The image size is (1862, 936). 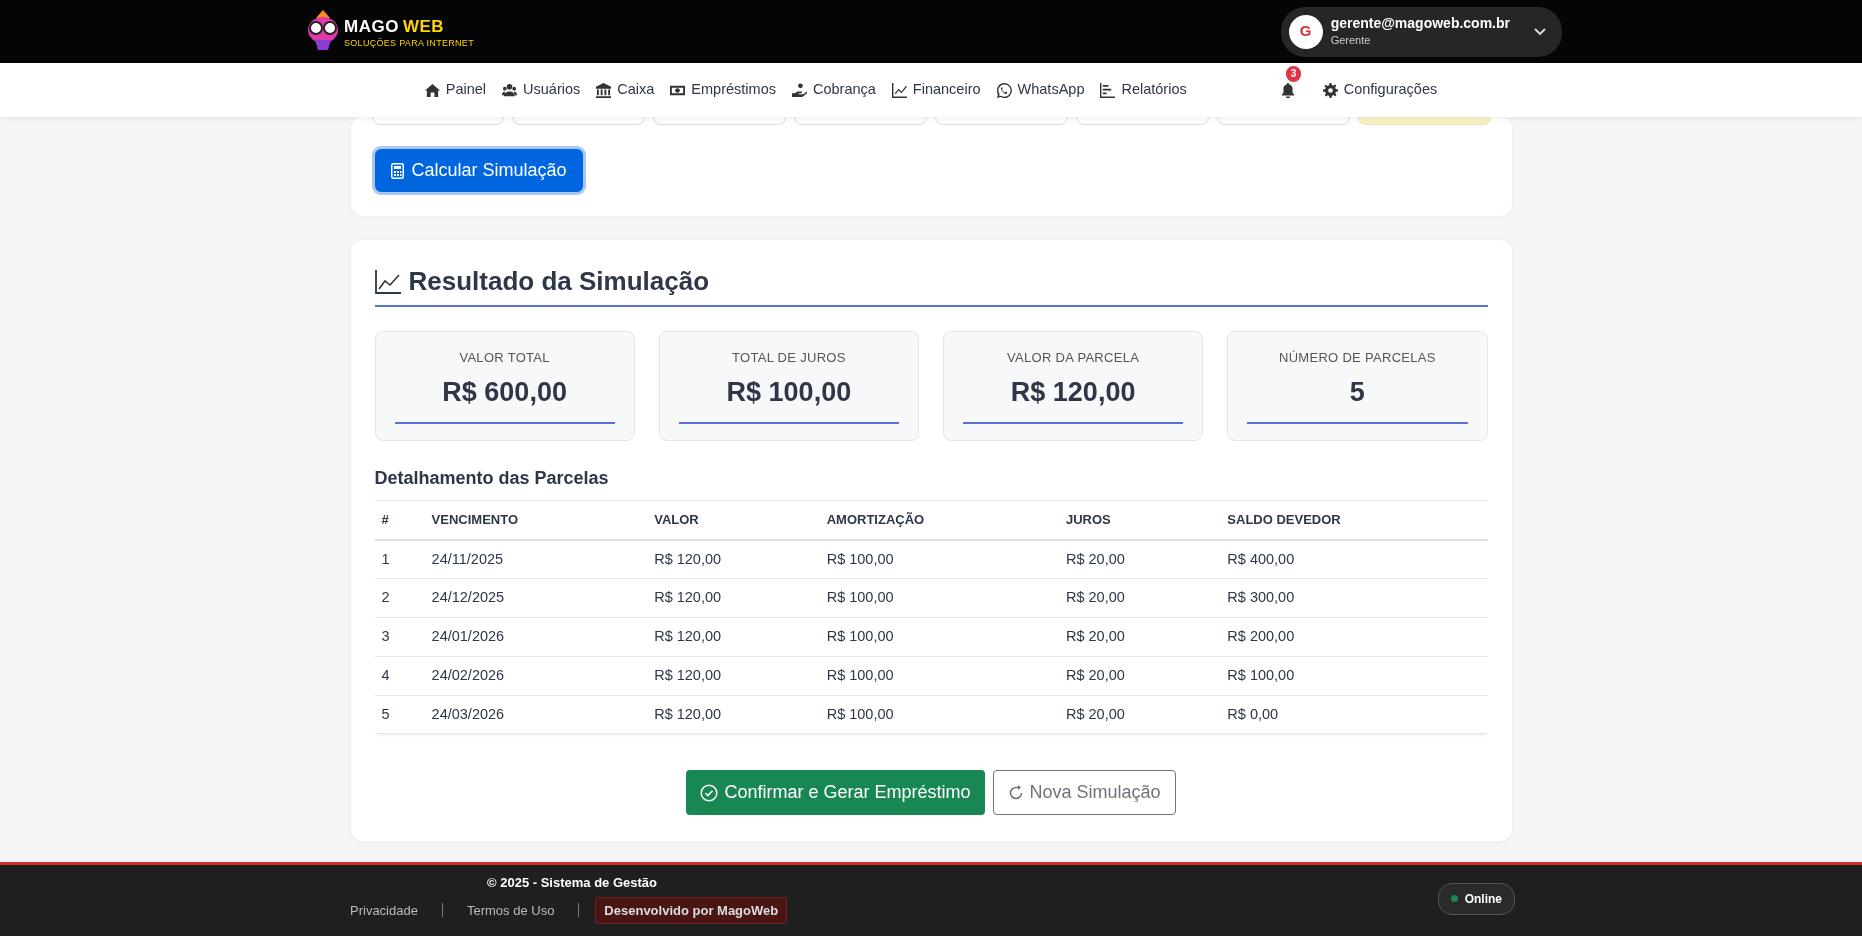 I want to click on table-cell: 5, so click(x=399, y=714).